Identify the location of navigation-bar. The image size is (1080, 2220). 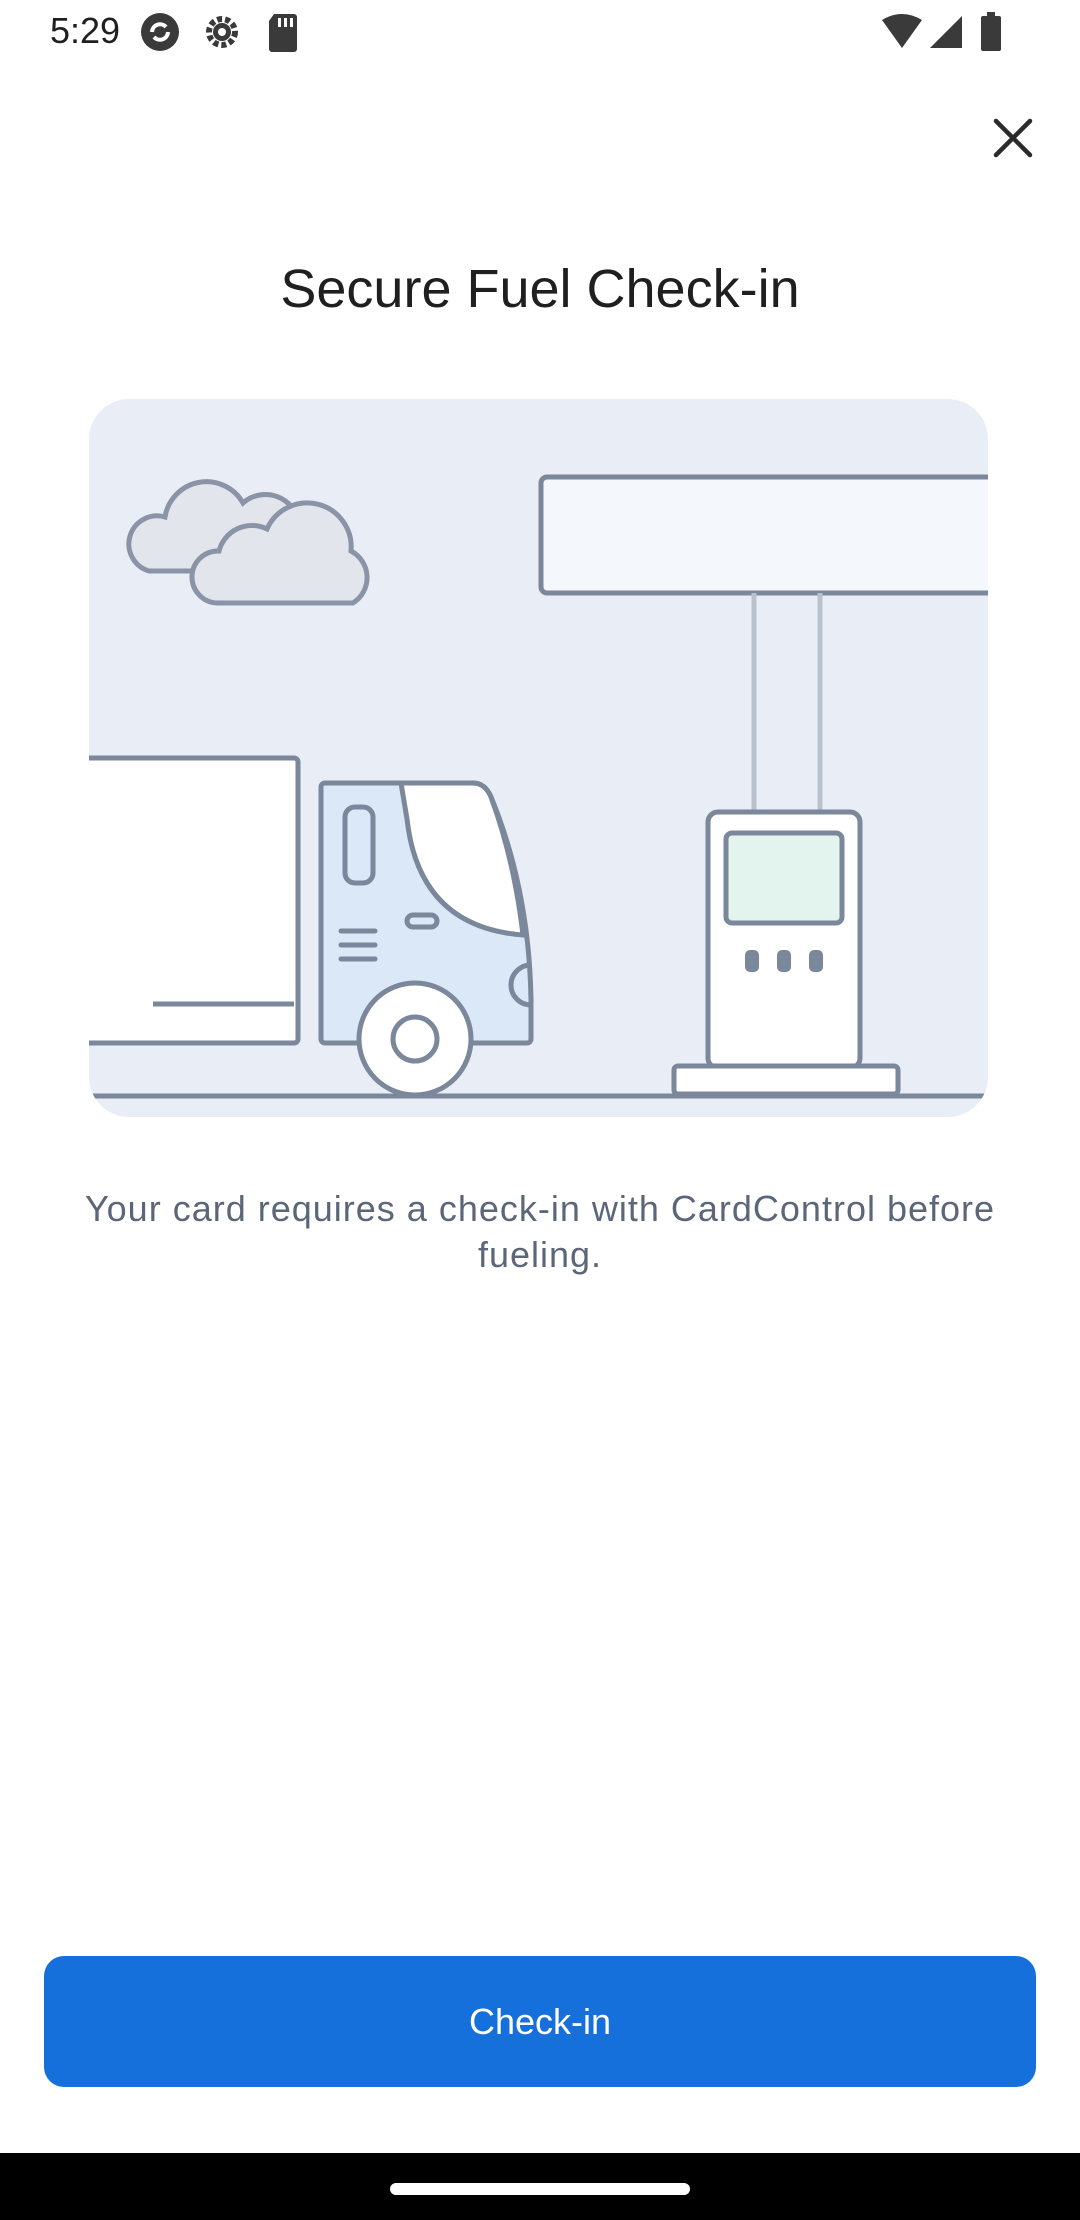
(540, 2186).